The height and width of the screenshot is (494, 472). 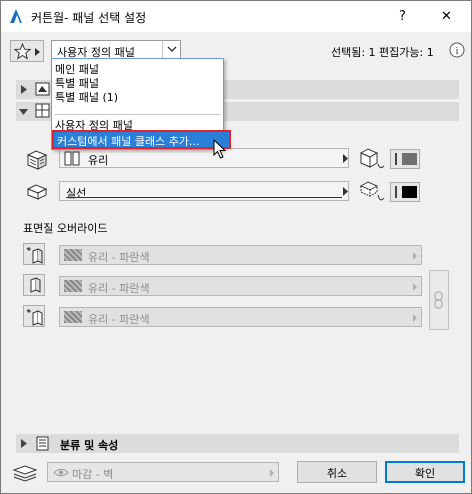 What do you see at coordinates (119, 288) in the screenshot?
I see `override-value-2: 유리 - 파란색` at bounding box center [119, 288].